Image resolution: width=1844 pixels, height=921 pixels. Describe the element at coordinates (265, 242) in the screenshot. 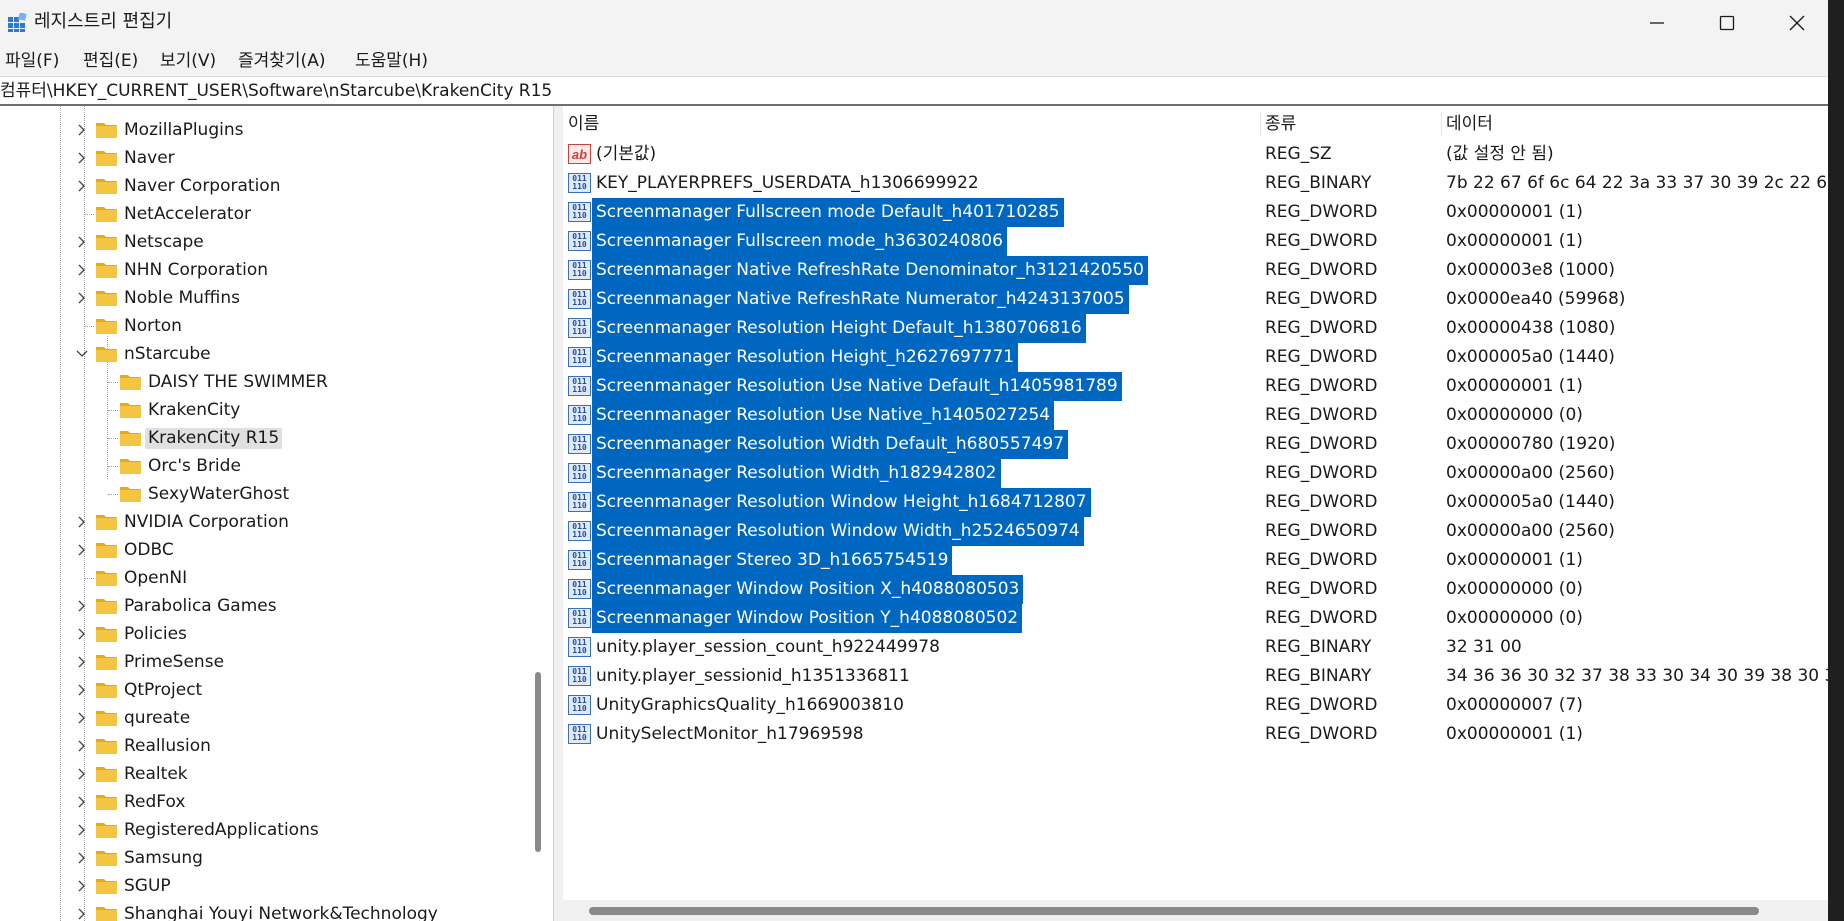

I see `tree-item: Netscape` at that location.